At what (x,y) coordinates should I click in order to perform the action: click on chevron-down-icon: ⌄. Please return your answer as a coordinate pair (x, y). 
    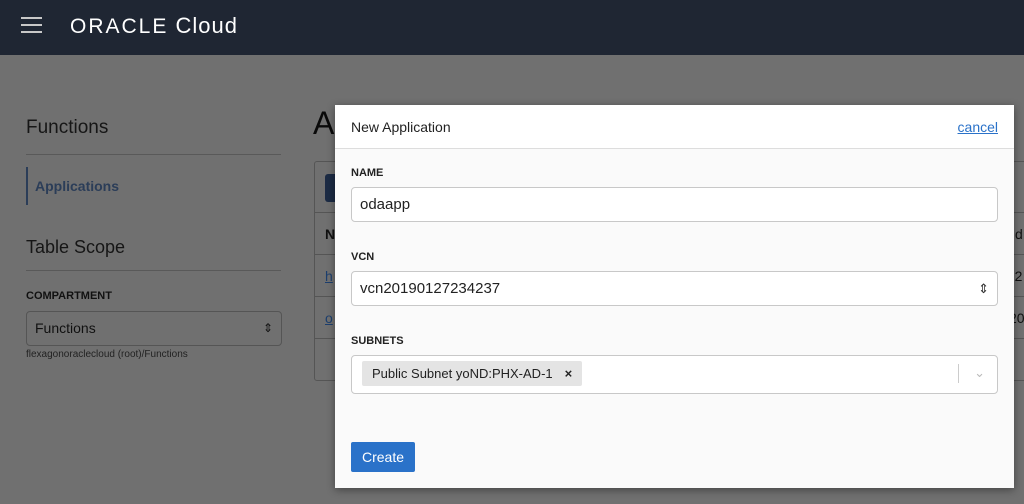
    Looking at the image, I should click on (979, 372).